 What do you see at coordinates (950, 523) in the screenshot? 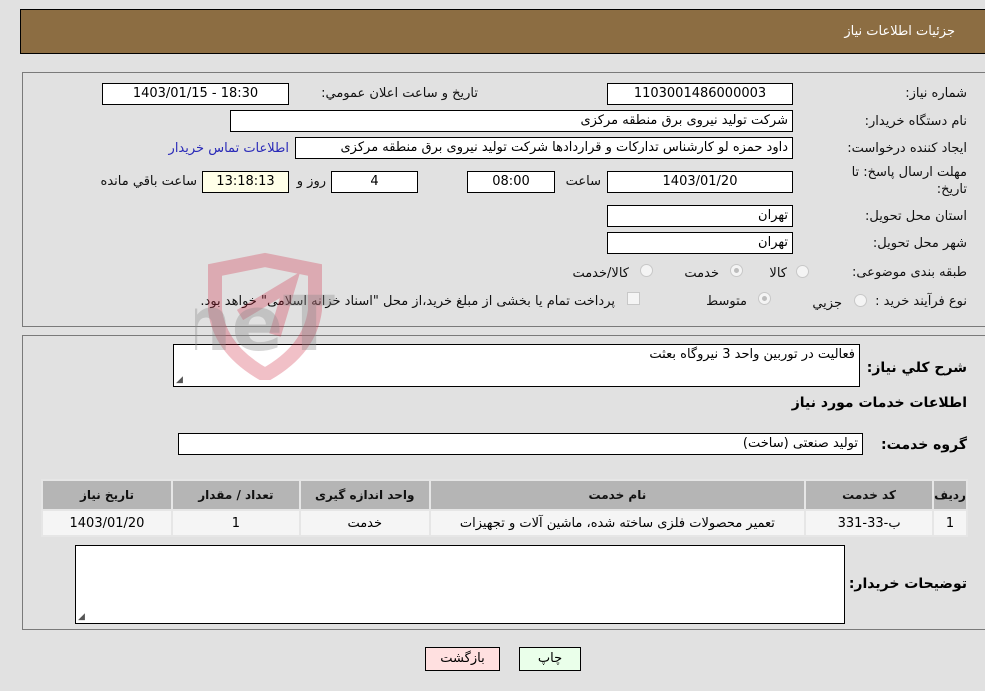
I see `cell-row-number: 1` at bounding box center [950, 523].